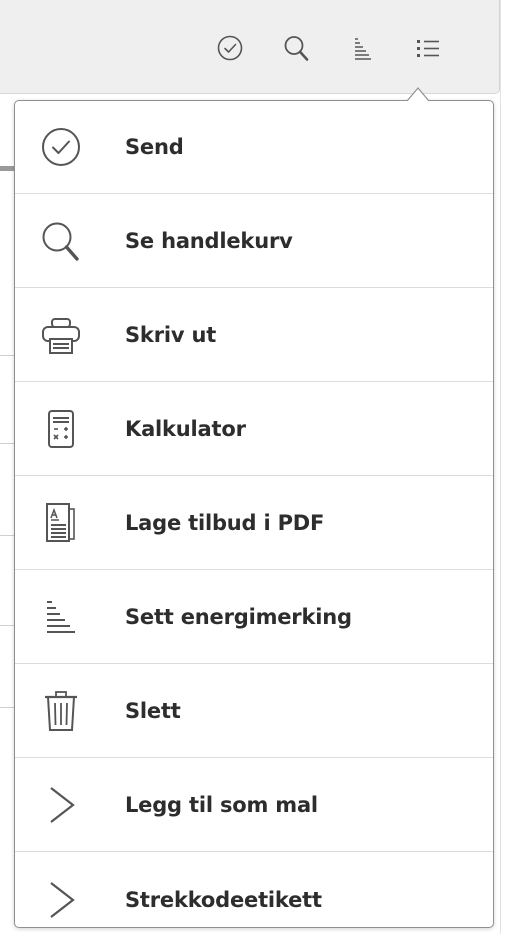 Image resolution: width=523 pixels, height=946 pixels. Describe the element at coordinates (61, 523) in the screenshot. I see `pdf-document-icon` at that location.